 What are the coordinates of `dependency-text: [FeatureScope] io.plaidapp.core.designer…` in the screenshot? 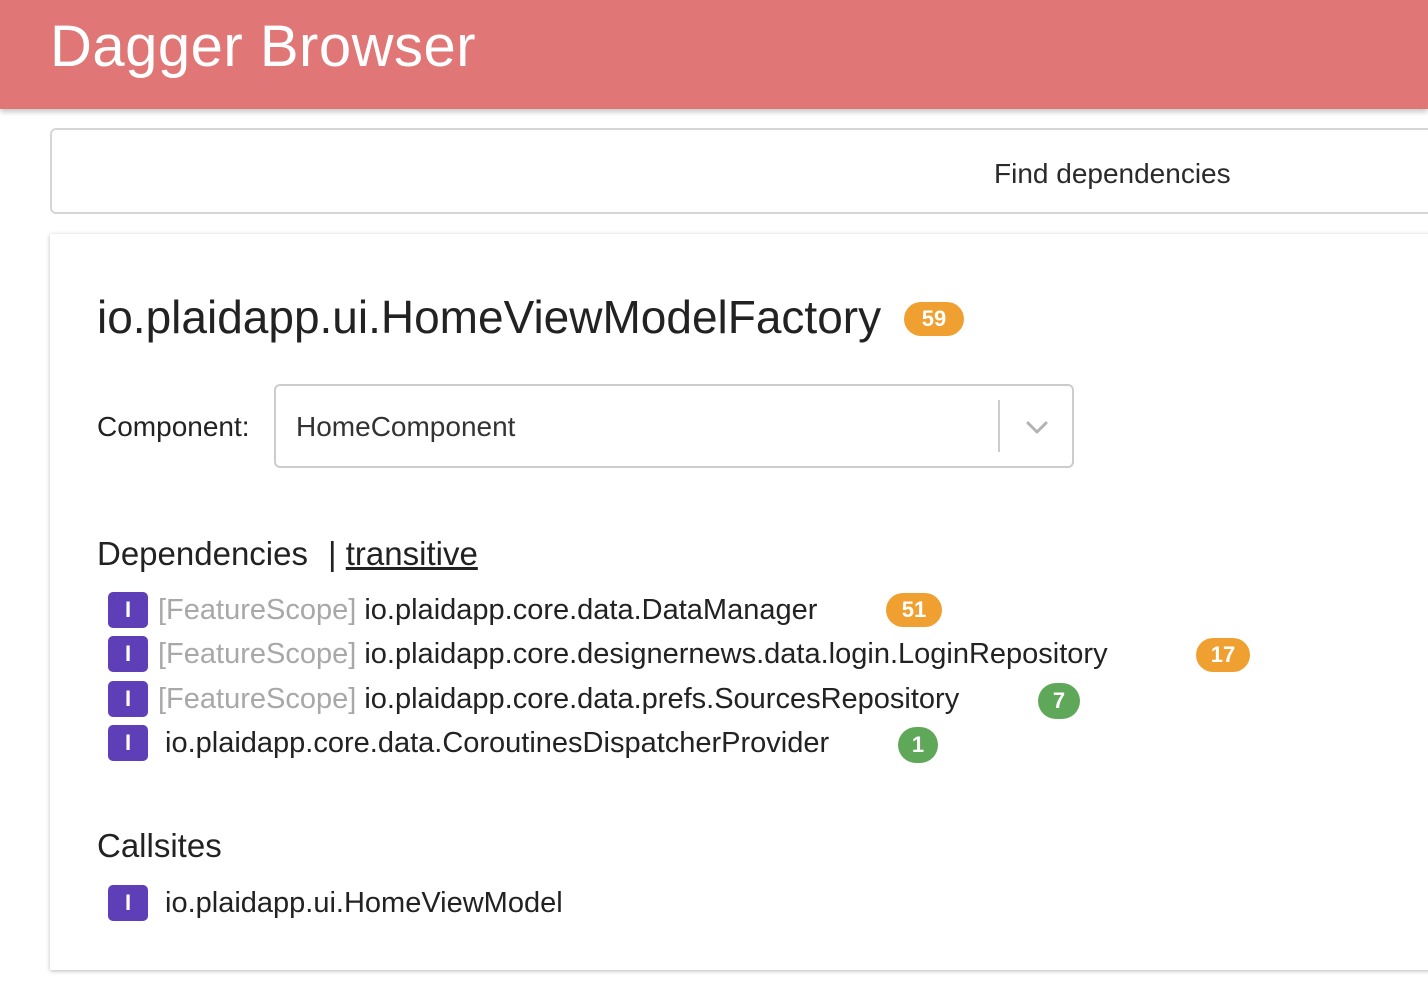 It's located at (633, 654).